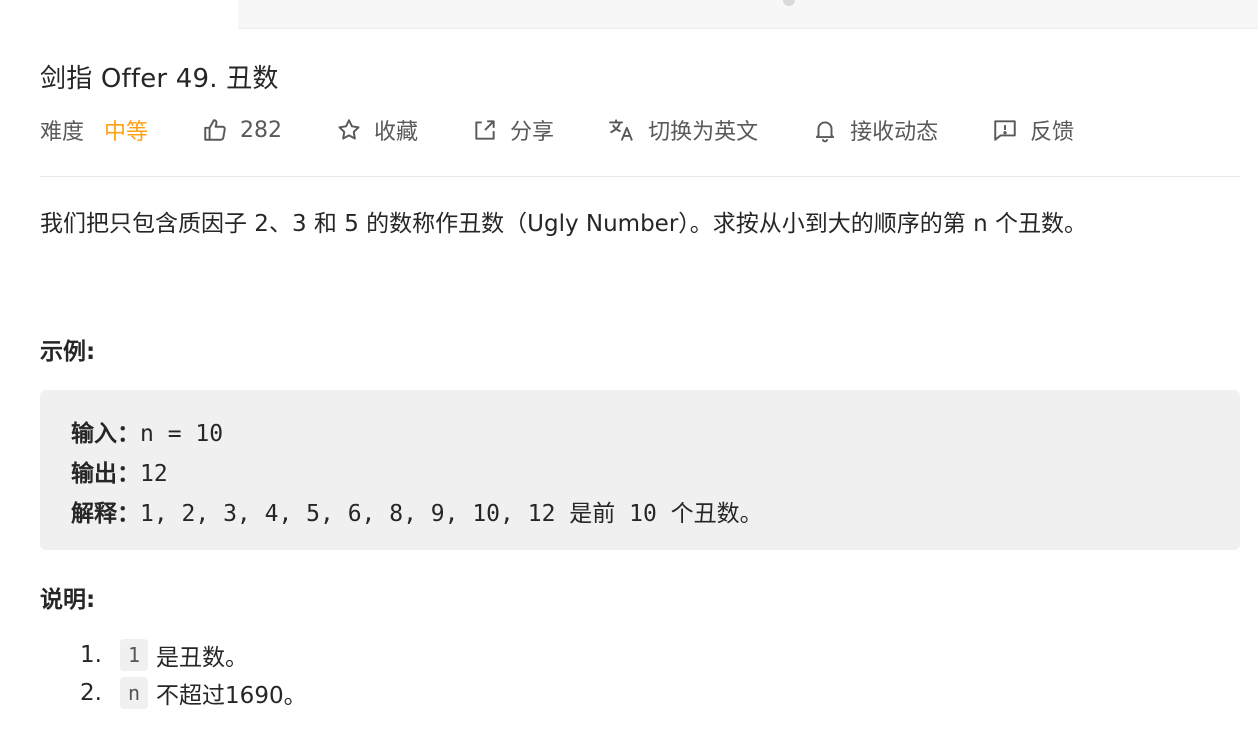  Describe the element at coordinates (68, 600) in the screenshot. I see `notes-heading: 说明:` at that location.